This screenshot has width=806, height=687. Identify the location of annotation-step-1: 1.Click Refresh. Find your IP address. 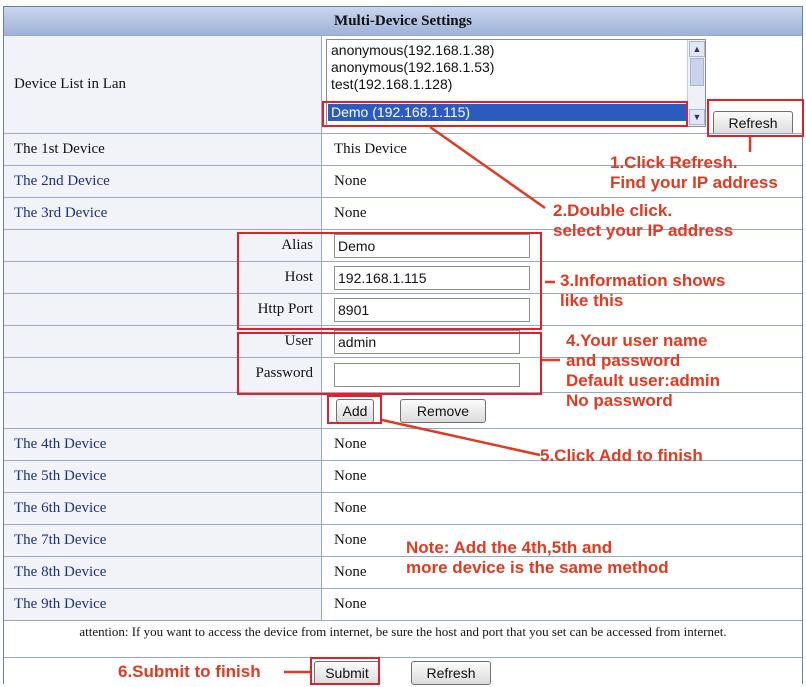
(694, 172).